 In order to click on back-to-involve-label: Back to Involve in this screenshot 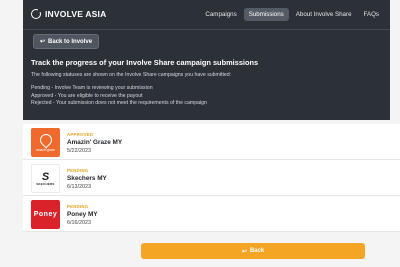, I will do `click(70, 41)`.